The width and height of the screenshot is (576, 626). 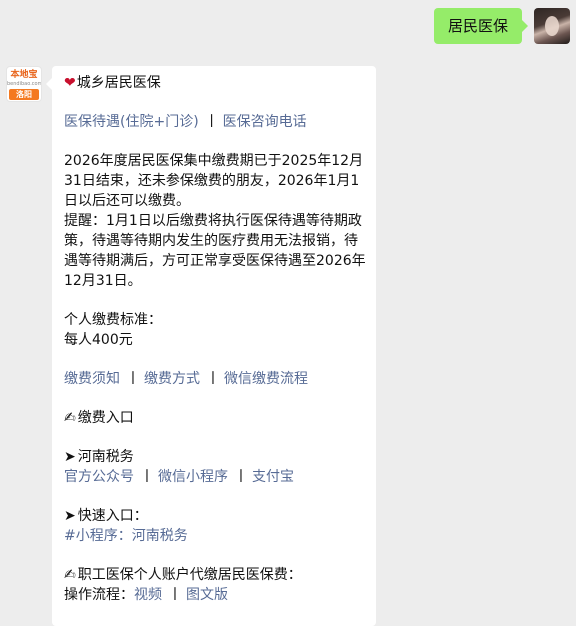 What do you see at coordinates (148, 595) in the screenshot?
I see `link-video: 视频` at bounding box center [148, 595].